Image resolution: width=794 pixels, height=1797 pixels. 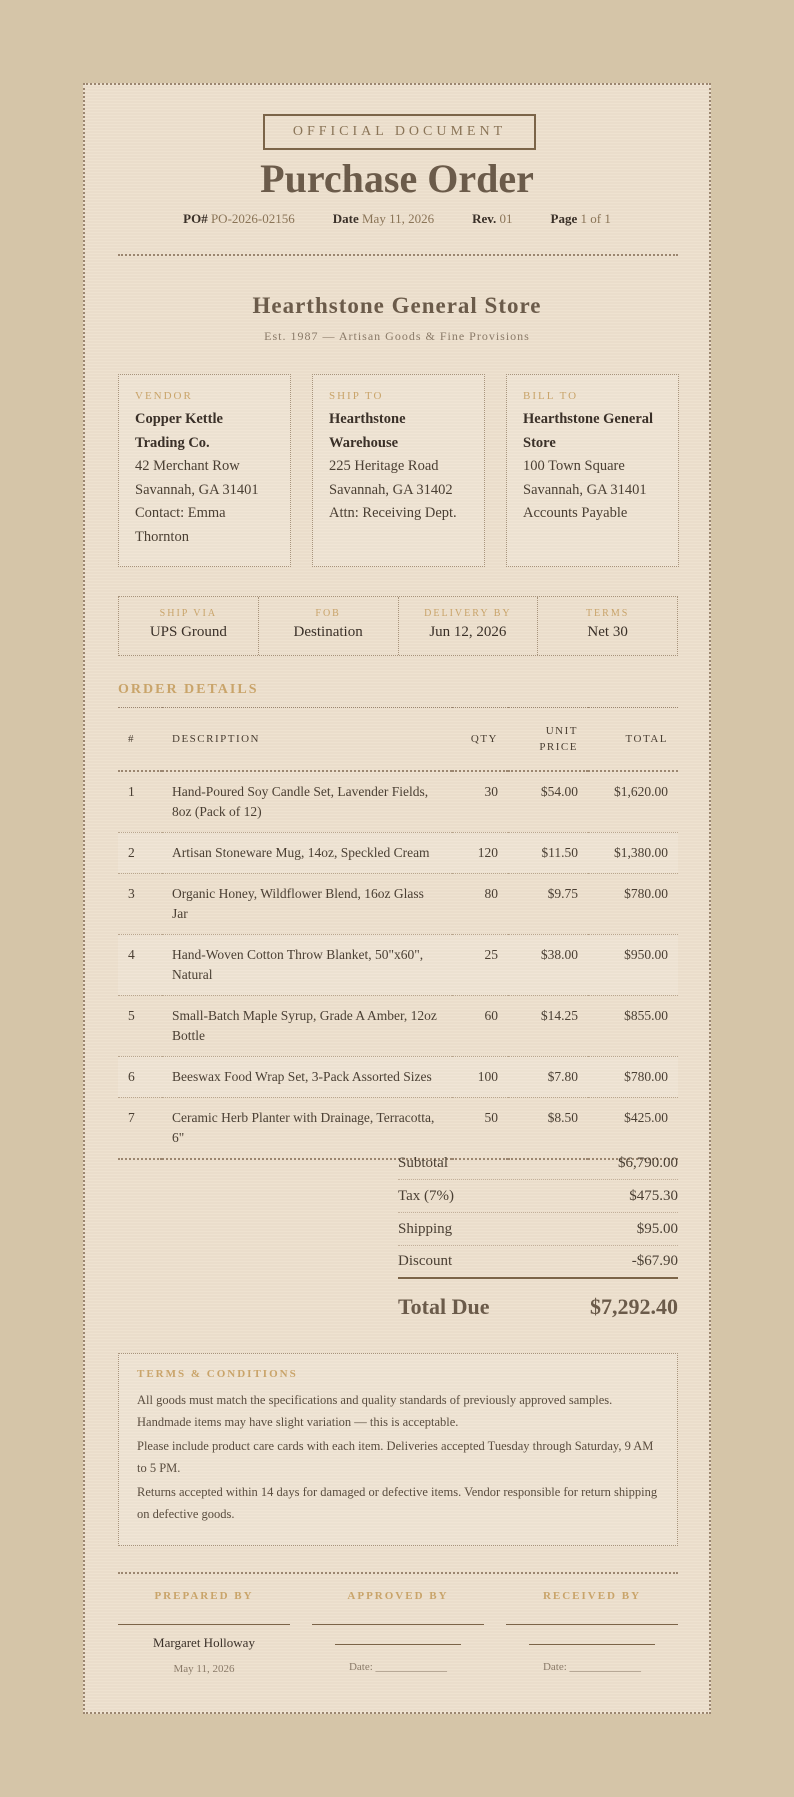 What do you see at coordinates (585, 489) in the screenshot?
I see `bill-to-address-line: Savannah, GA 31401` at bounding box center [585, 489].